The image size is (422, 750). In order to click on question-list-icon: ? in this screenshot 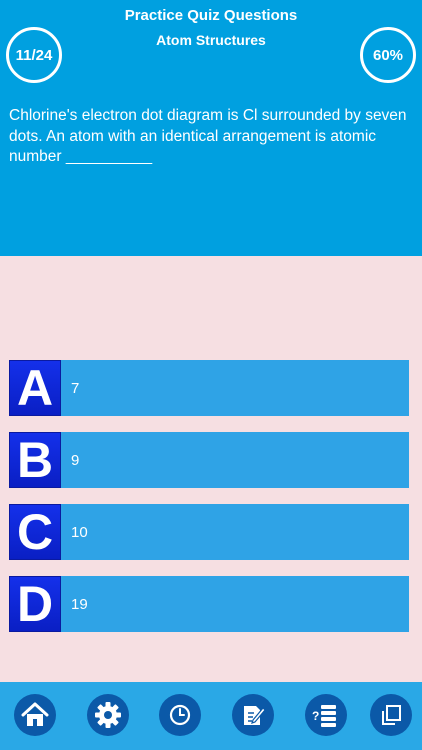, I will do `click(324, 716)`.